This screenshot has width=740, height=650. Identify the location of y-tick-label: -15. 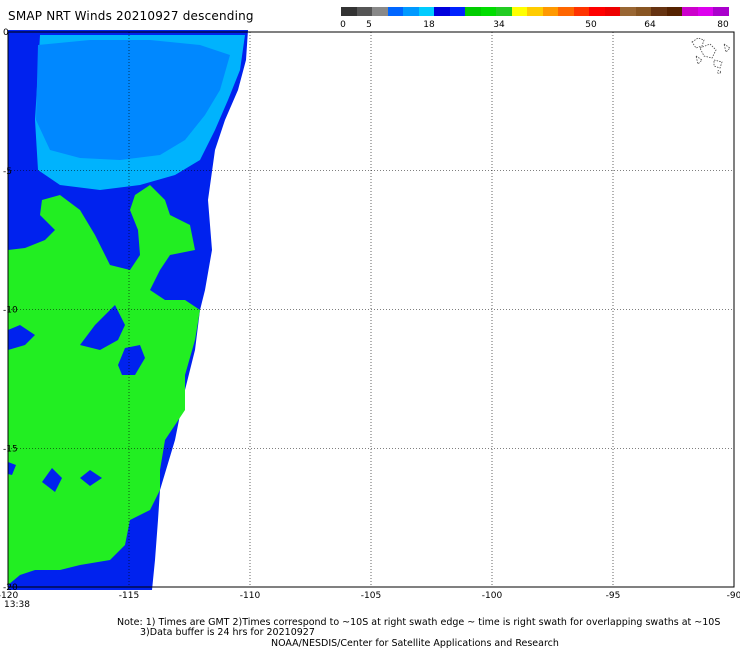
(10, 449).